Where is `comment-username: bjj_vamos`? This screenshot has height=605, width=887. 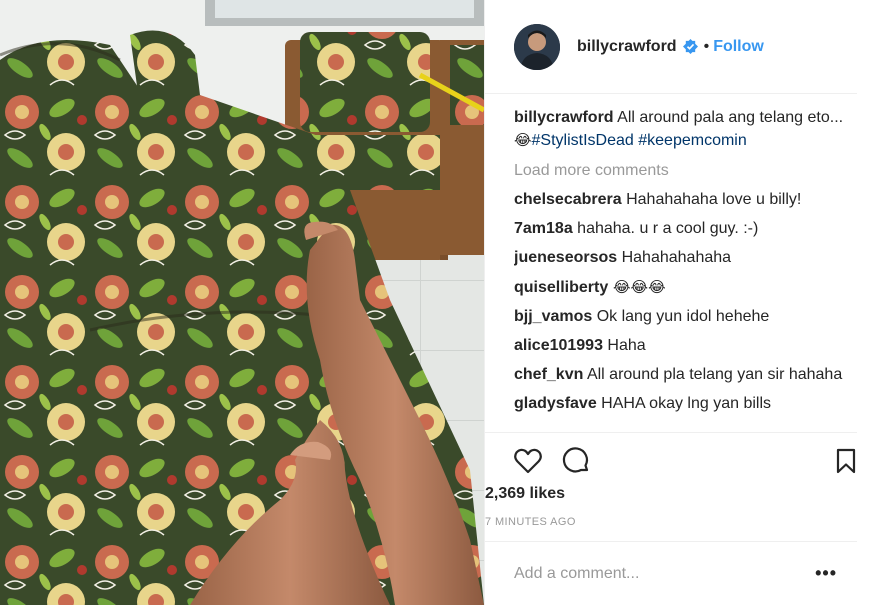
comment-username: bjj_vamos is located at coordinates (553, 316).